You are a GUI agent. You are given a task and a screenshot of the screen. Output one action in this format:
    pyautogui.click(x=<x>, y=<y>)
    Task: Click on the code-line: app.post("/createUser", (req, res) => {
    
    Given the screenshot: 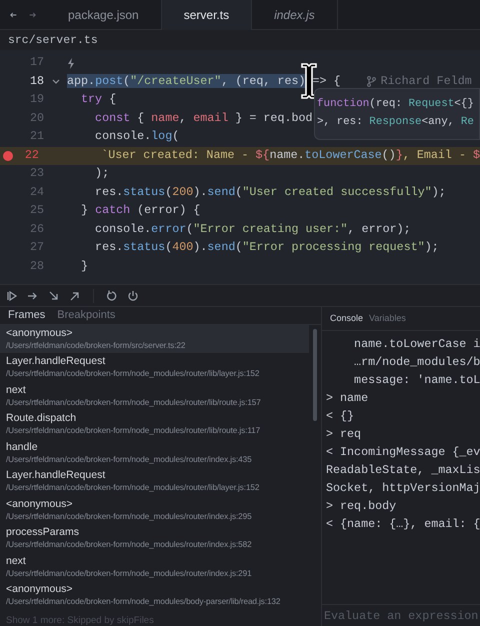 What is the action you would take?
    pyautogui.click(x=204, y=81)
    